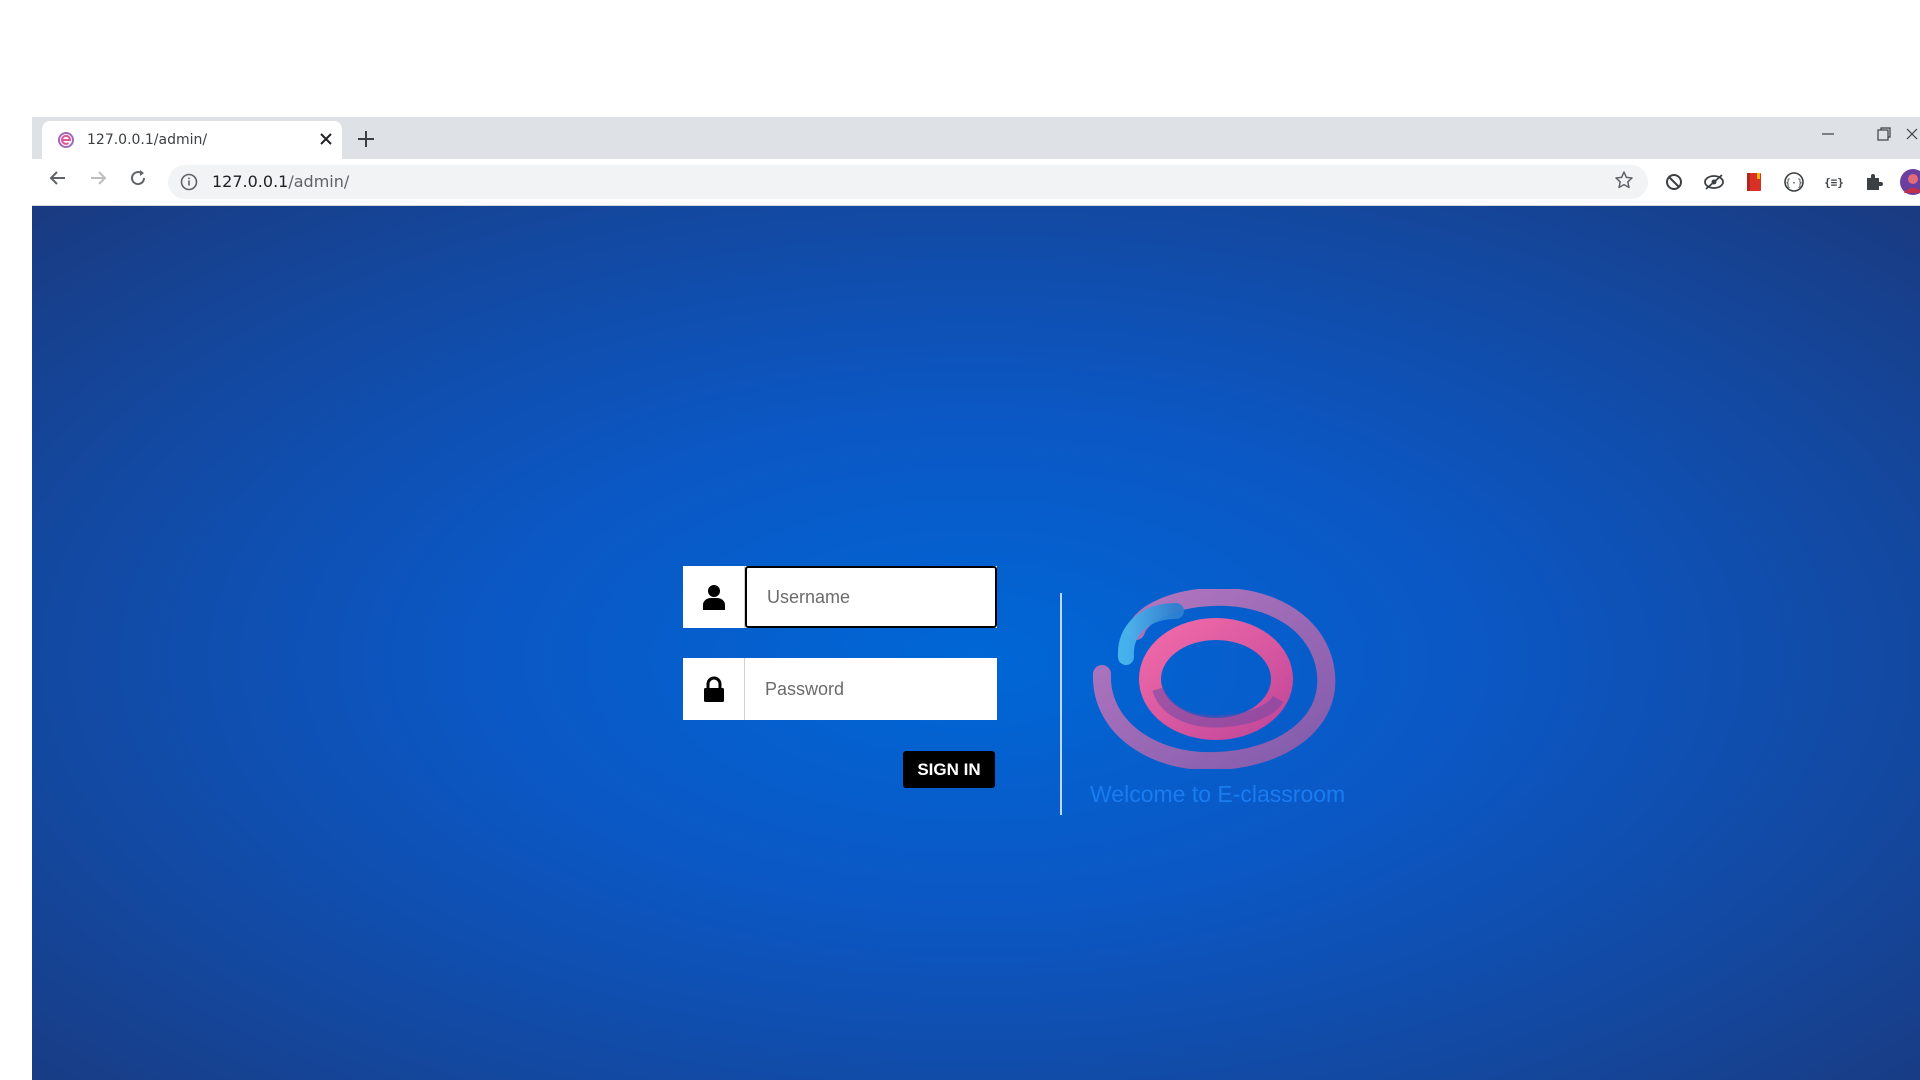 Image resolution: width=1920 pixels, height=1080 pixels. Describe the element at coordinates (250, 181) in the screenshot. I see `url-host: 127.0.0.1` at that location.